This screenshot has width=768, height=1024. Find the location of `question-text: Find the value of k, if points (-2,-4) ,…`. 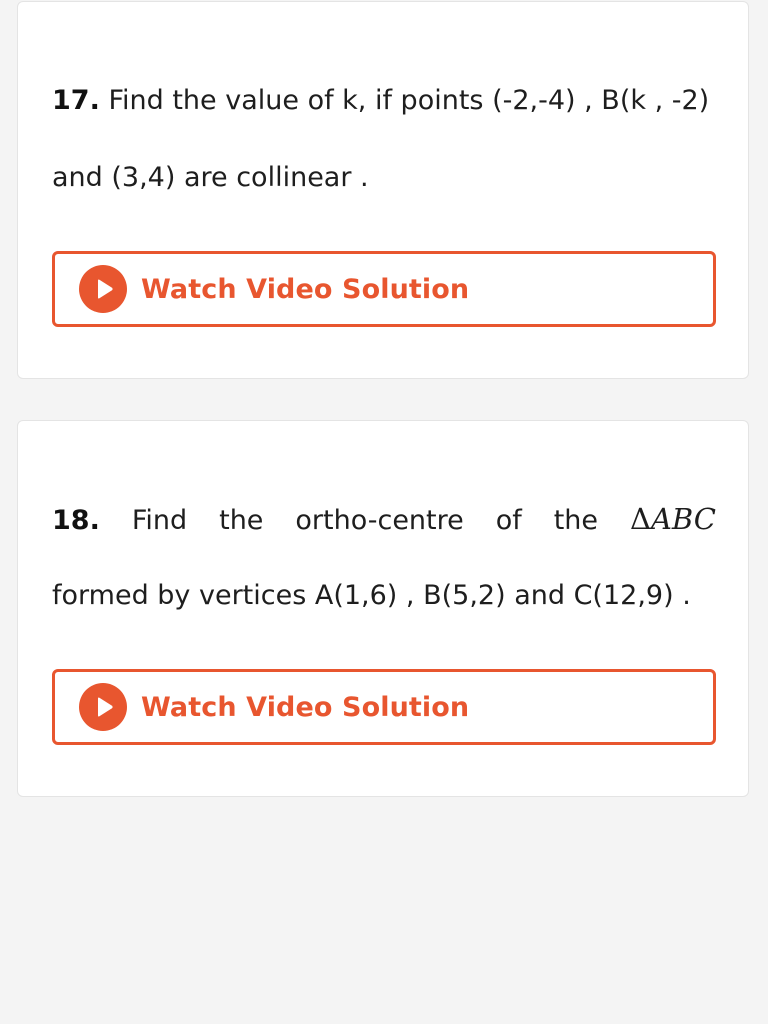

question-text: Find the value of k, if points (-2,-4) ,… is located at coordinates (409, 100).